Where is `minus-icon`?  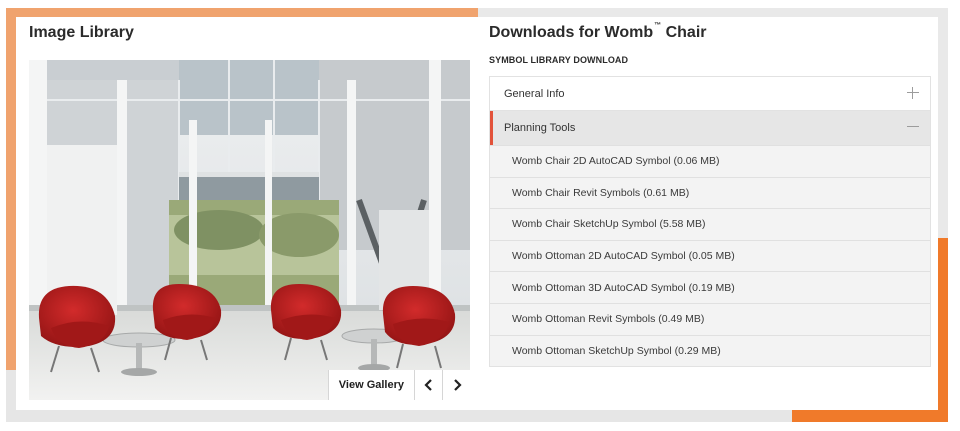
minus-icon is located at coordinates (913, 127).